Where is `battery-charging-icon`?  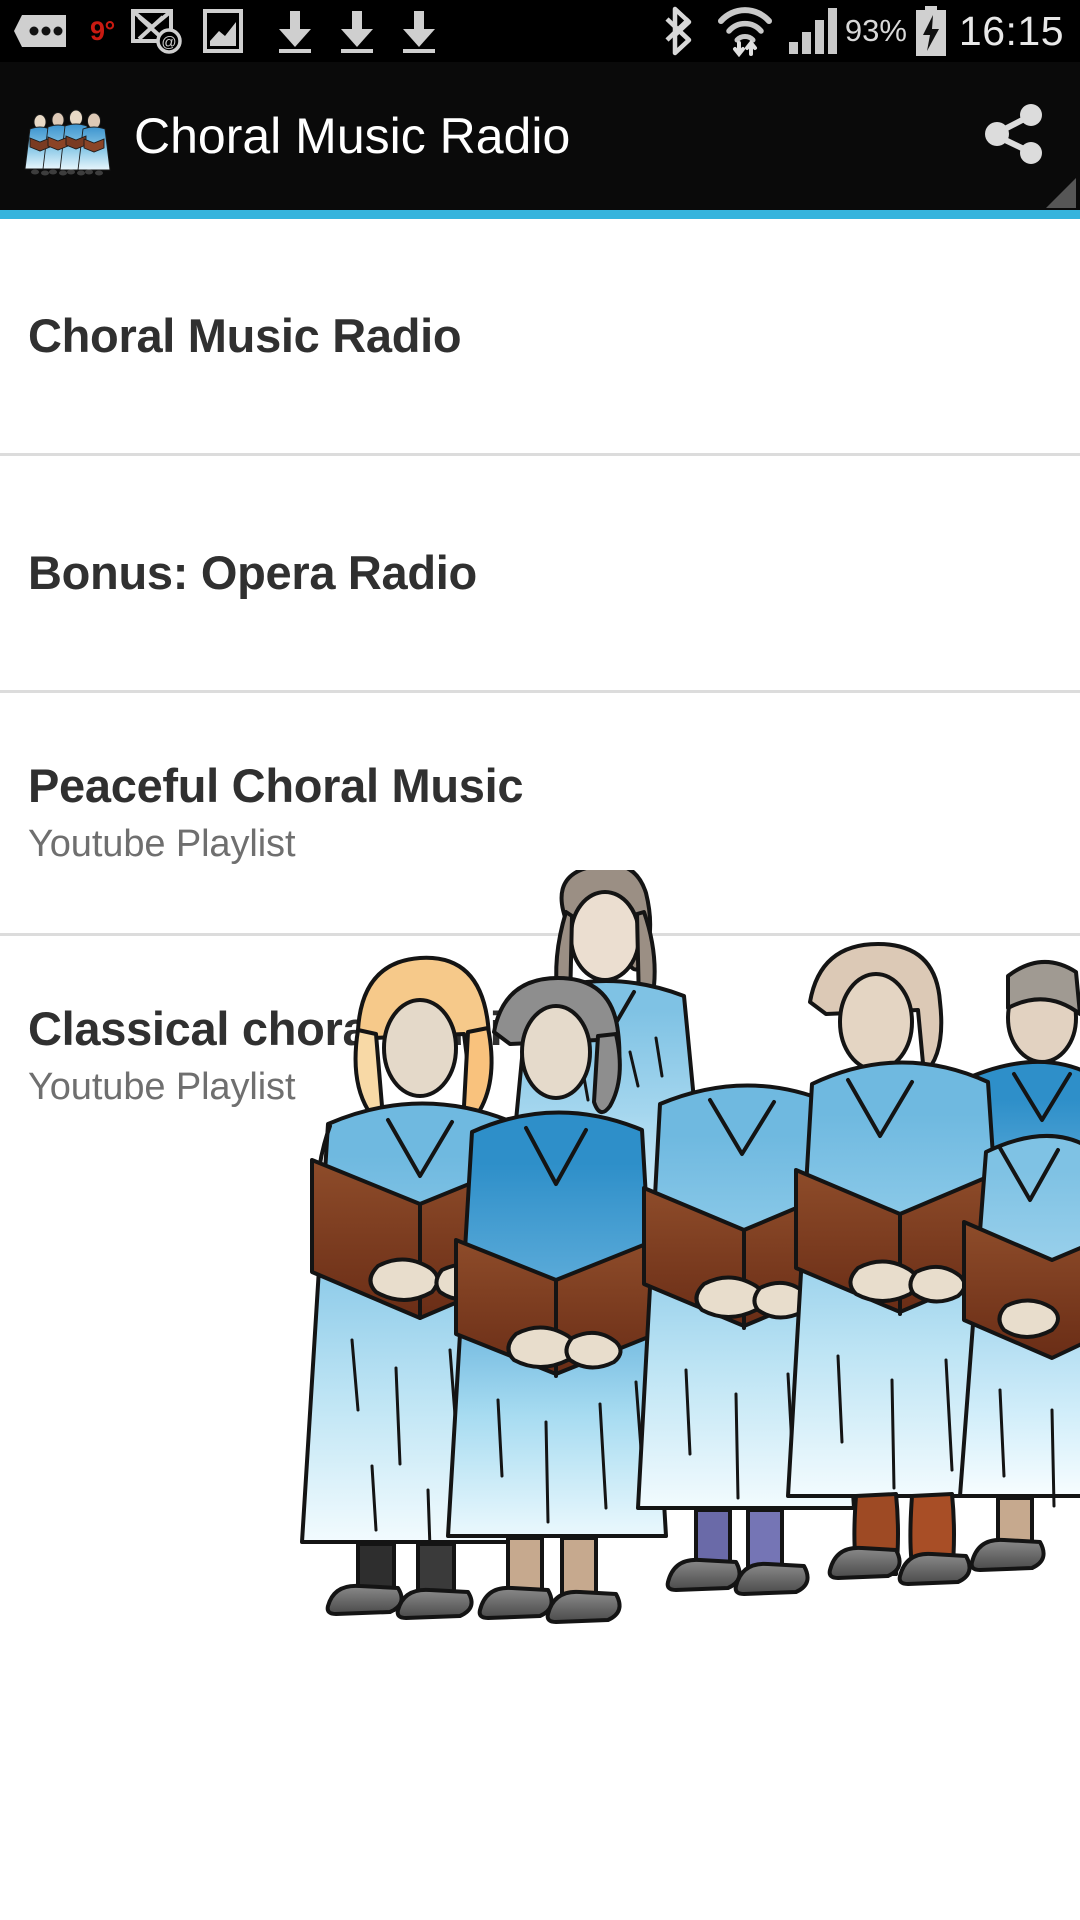
battery-charging-icon is located at coordinates (931, 31).